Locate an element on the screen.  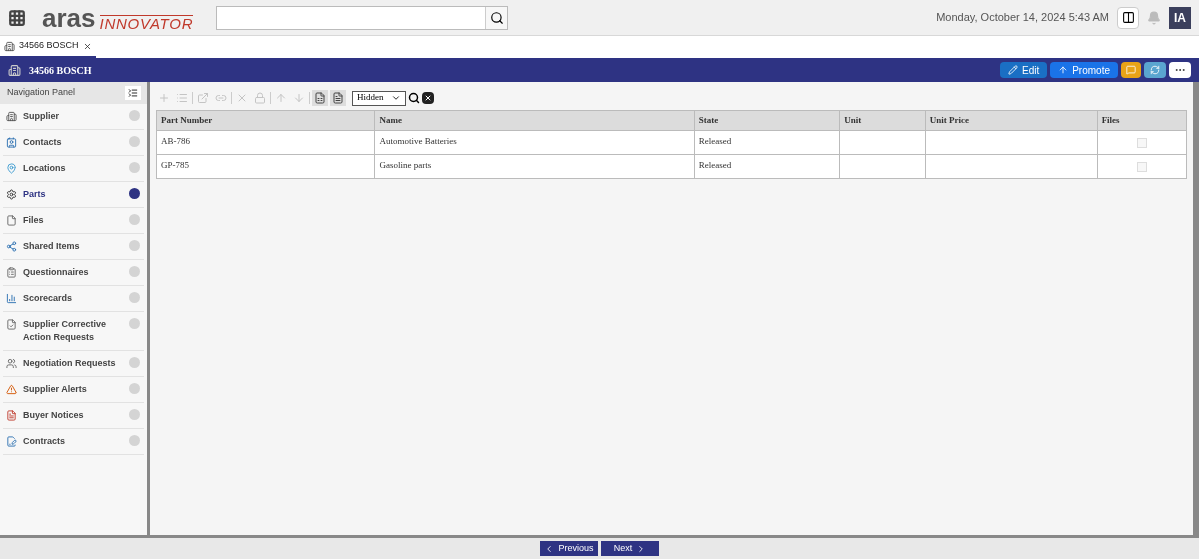
open-icon is located at coordinates (203, 98).